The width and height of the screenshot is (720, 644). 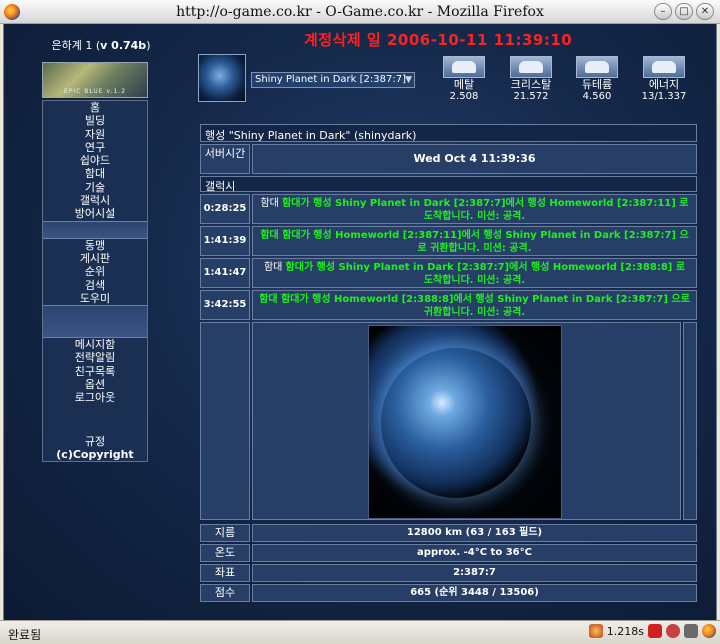 I want to click on stop-icon, so click(x=673, y=631).